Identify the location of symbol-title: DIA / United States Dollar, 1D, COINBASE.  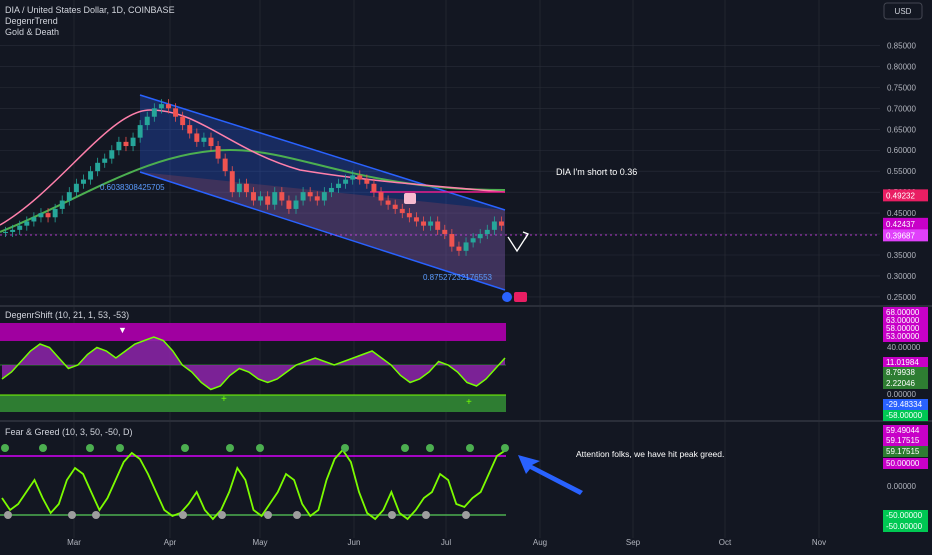
(90, 10).